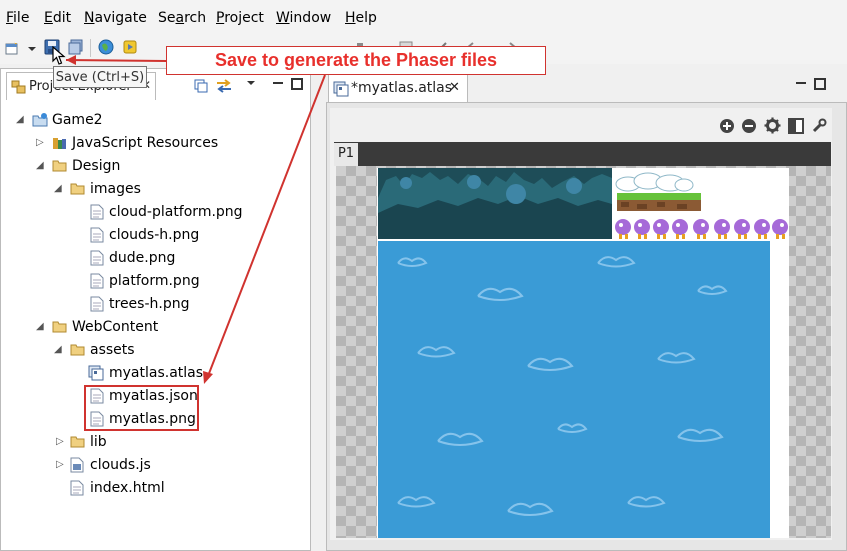 The image size is (847, 551). I want to click on menu-project: Project, so click(240, 18).